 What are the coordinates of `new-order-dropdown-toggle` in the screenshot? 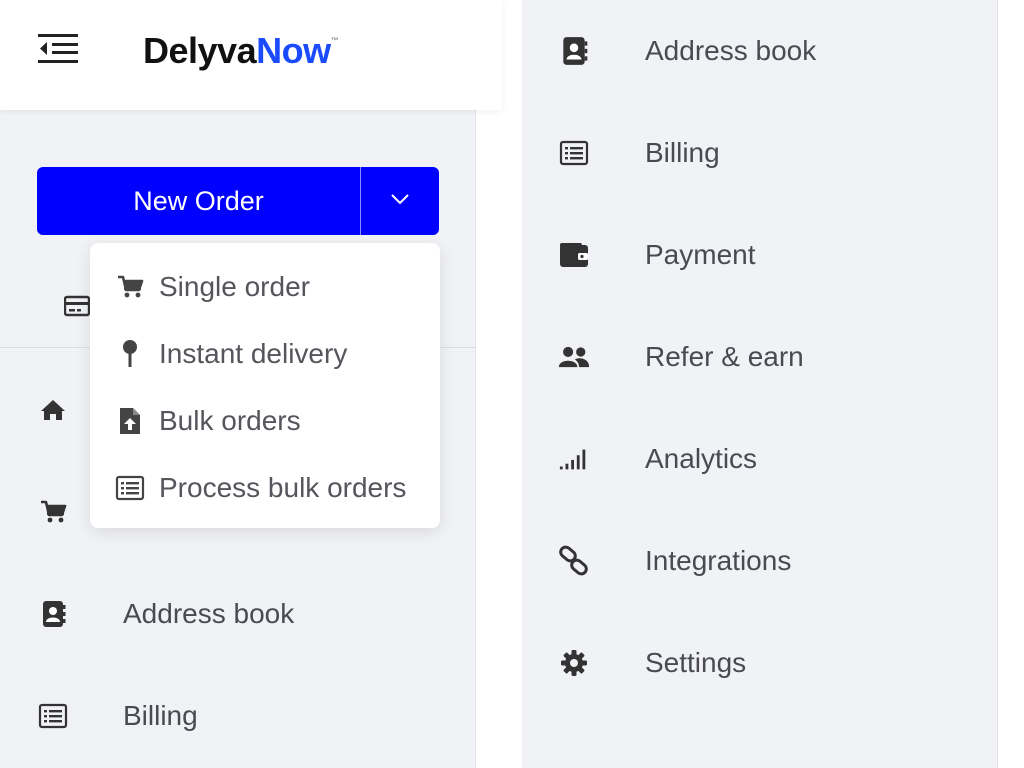 It's located at (400, 201).